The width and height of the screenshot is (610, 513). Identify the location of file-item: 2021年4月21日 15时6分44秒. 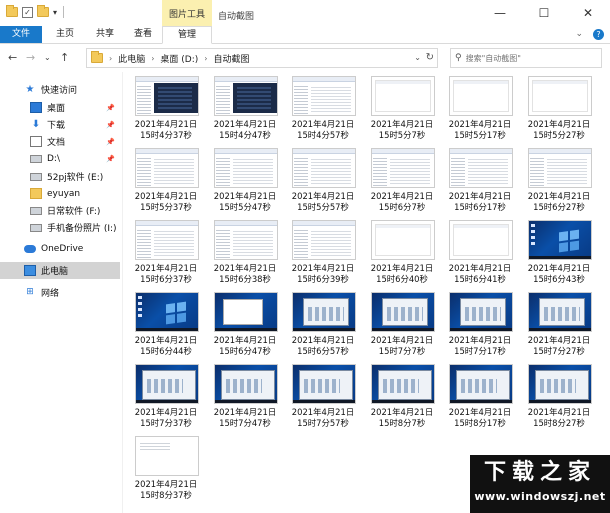
(166, 327).